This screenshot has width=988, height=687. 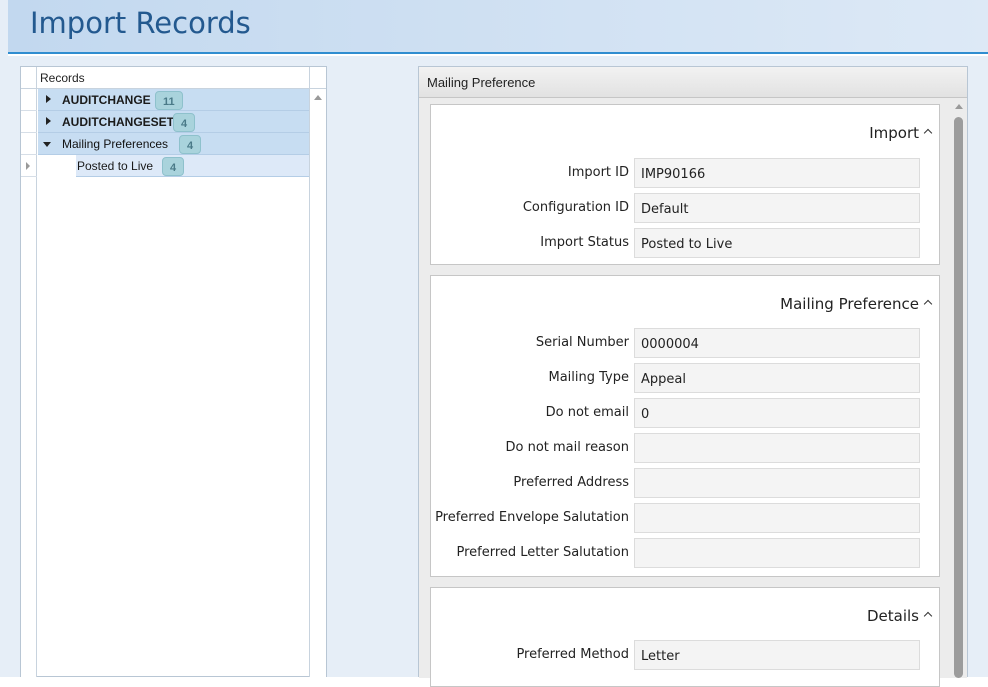 What do you see at coordinates (62, 78) in the screenshot?
I see `tree-column-label: Records` at bounding box center [62, 78].